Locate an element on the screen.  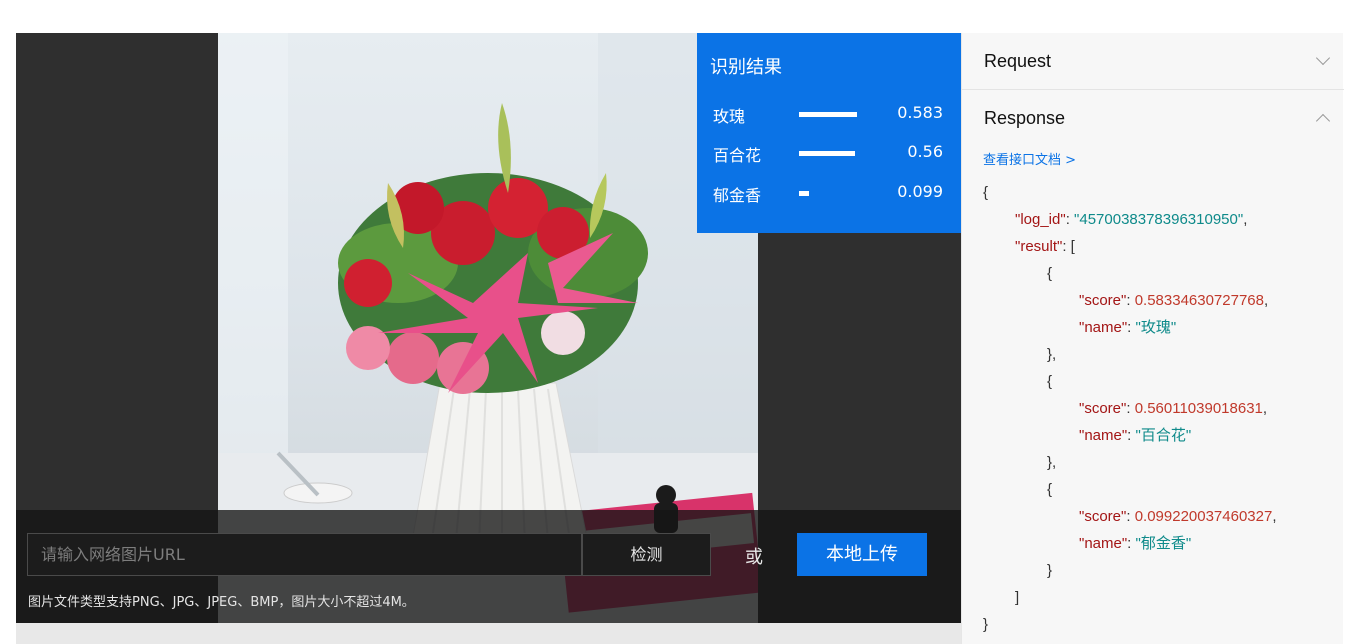
json-key: "log_id" is located at coordinates (1040, 219).